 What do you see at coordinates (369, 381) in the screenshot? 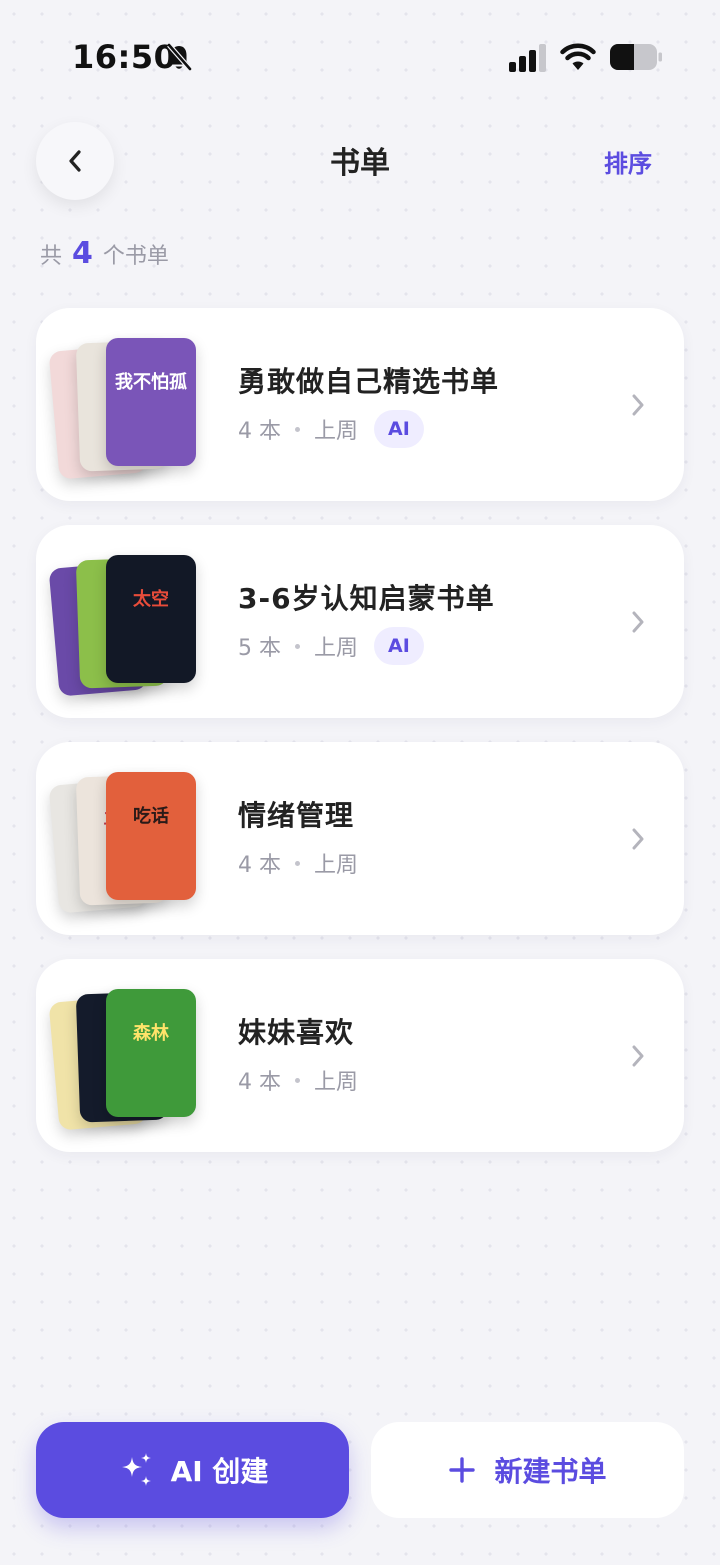
I see `book-list-title: 勇敢做自己精选书单` at bounding box center [369, 381].